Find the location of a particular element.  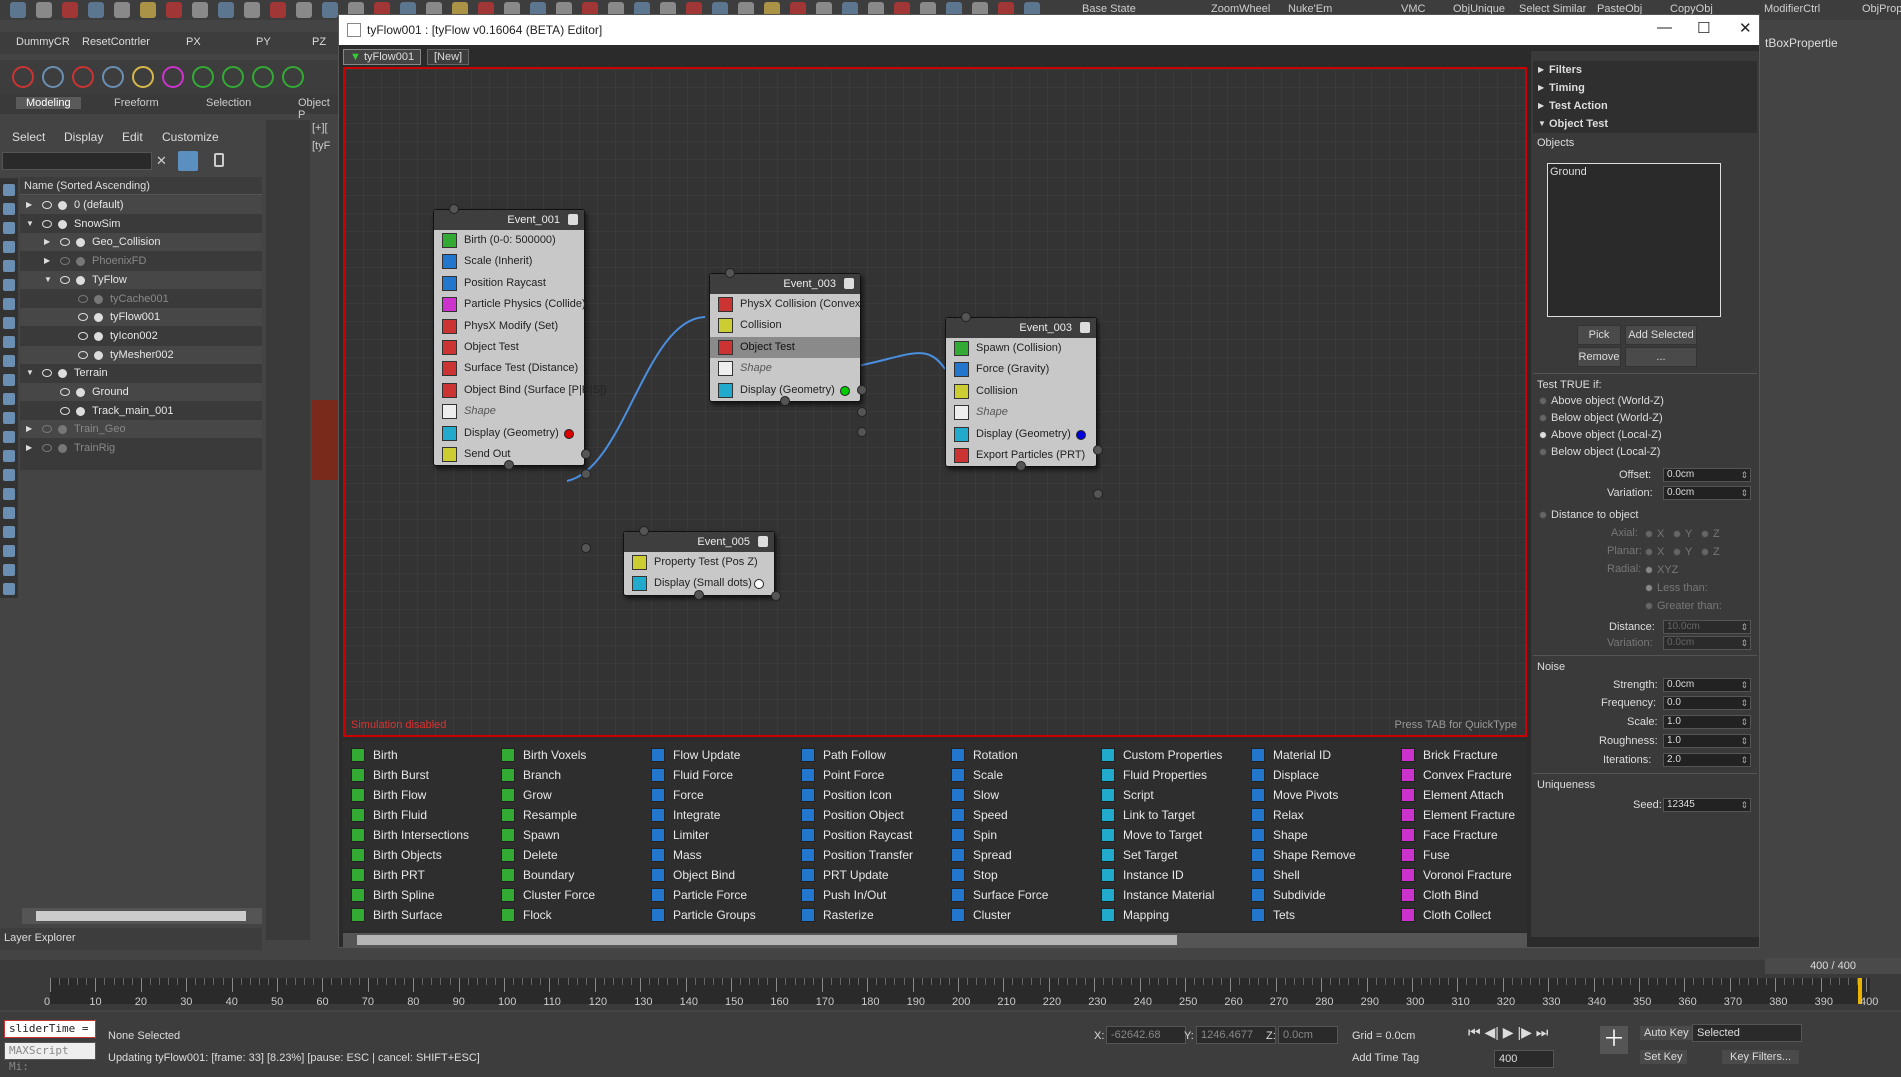

palette-operator: Link to Target is located at coordinates (1159, 815).